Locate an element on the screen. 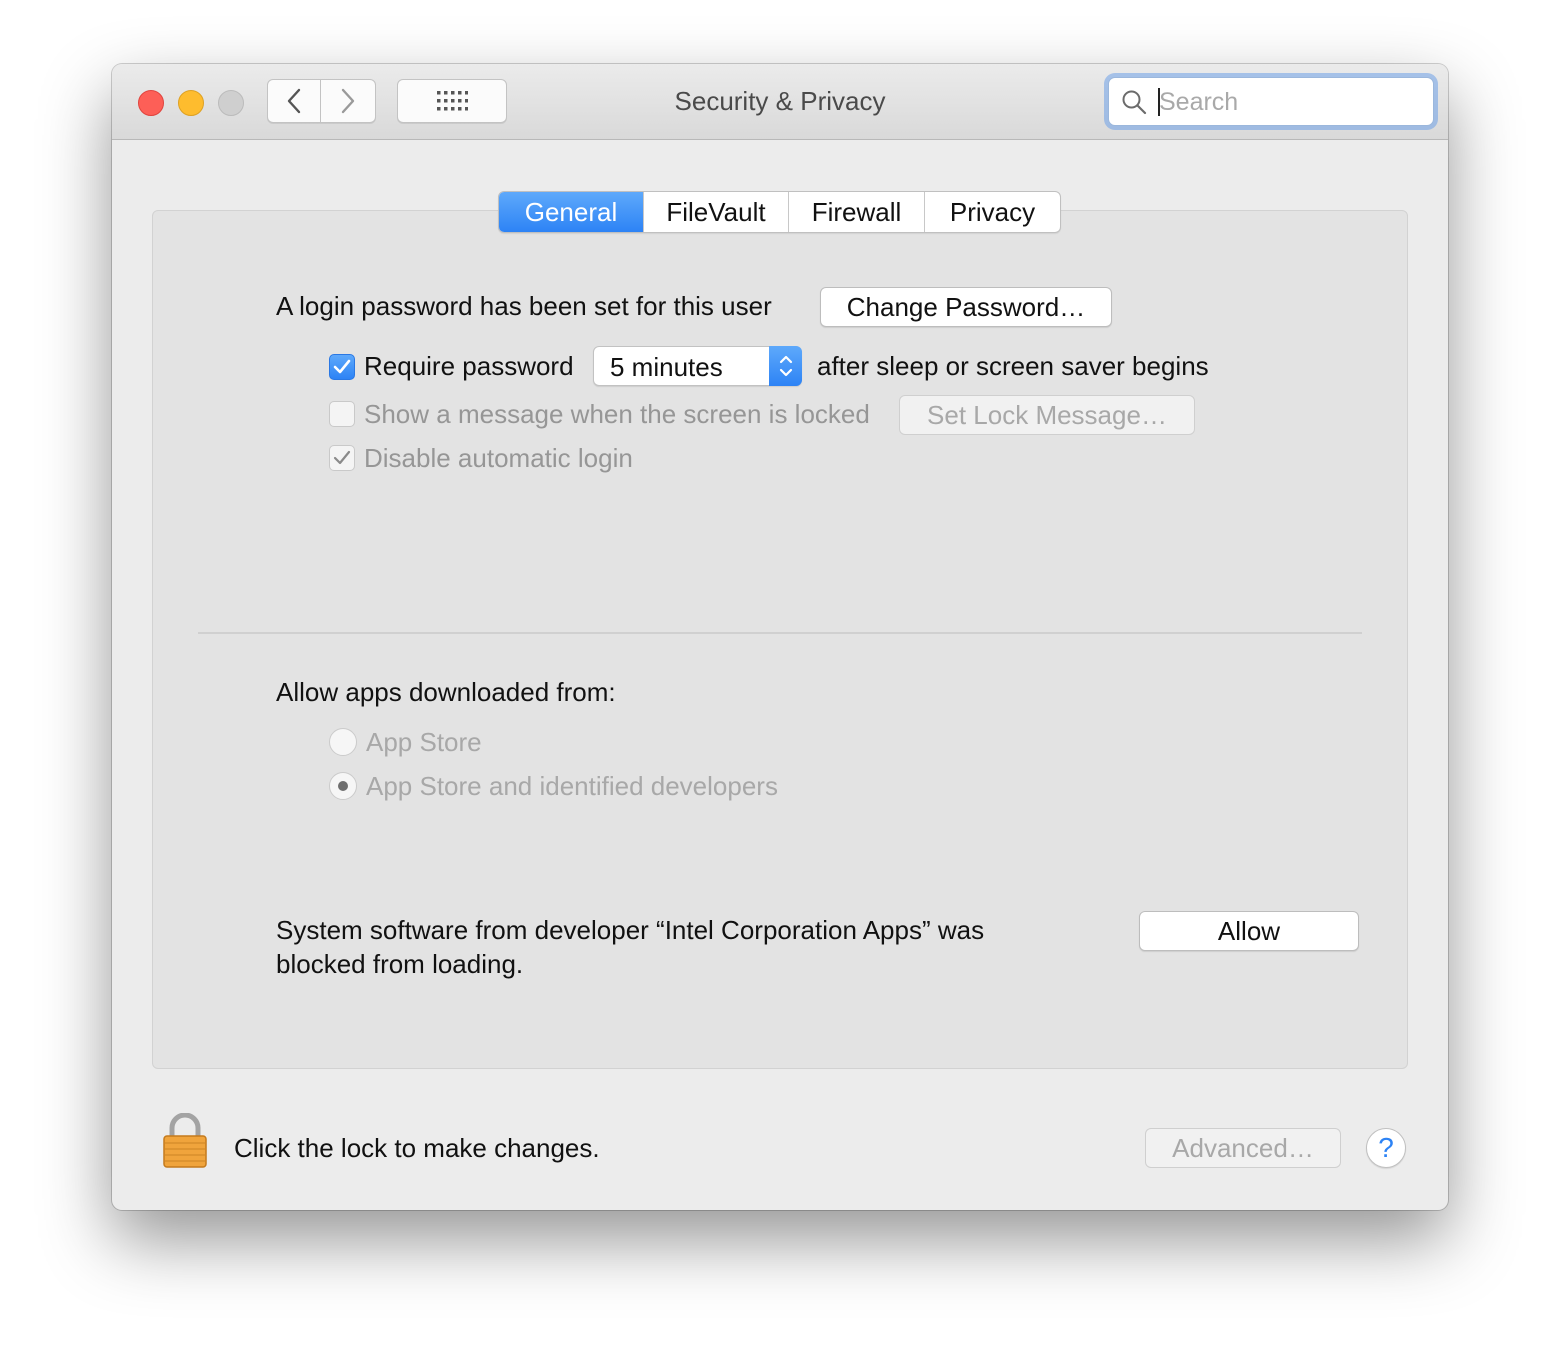  require-password-delay-value: 5 minutes is located at coordinates (666, 367).